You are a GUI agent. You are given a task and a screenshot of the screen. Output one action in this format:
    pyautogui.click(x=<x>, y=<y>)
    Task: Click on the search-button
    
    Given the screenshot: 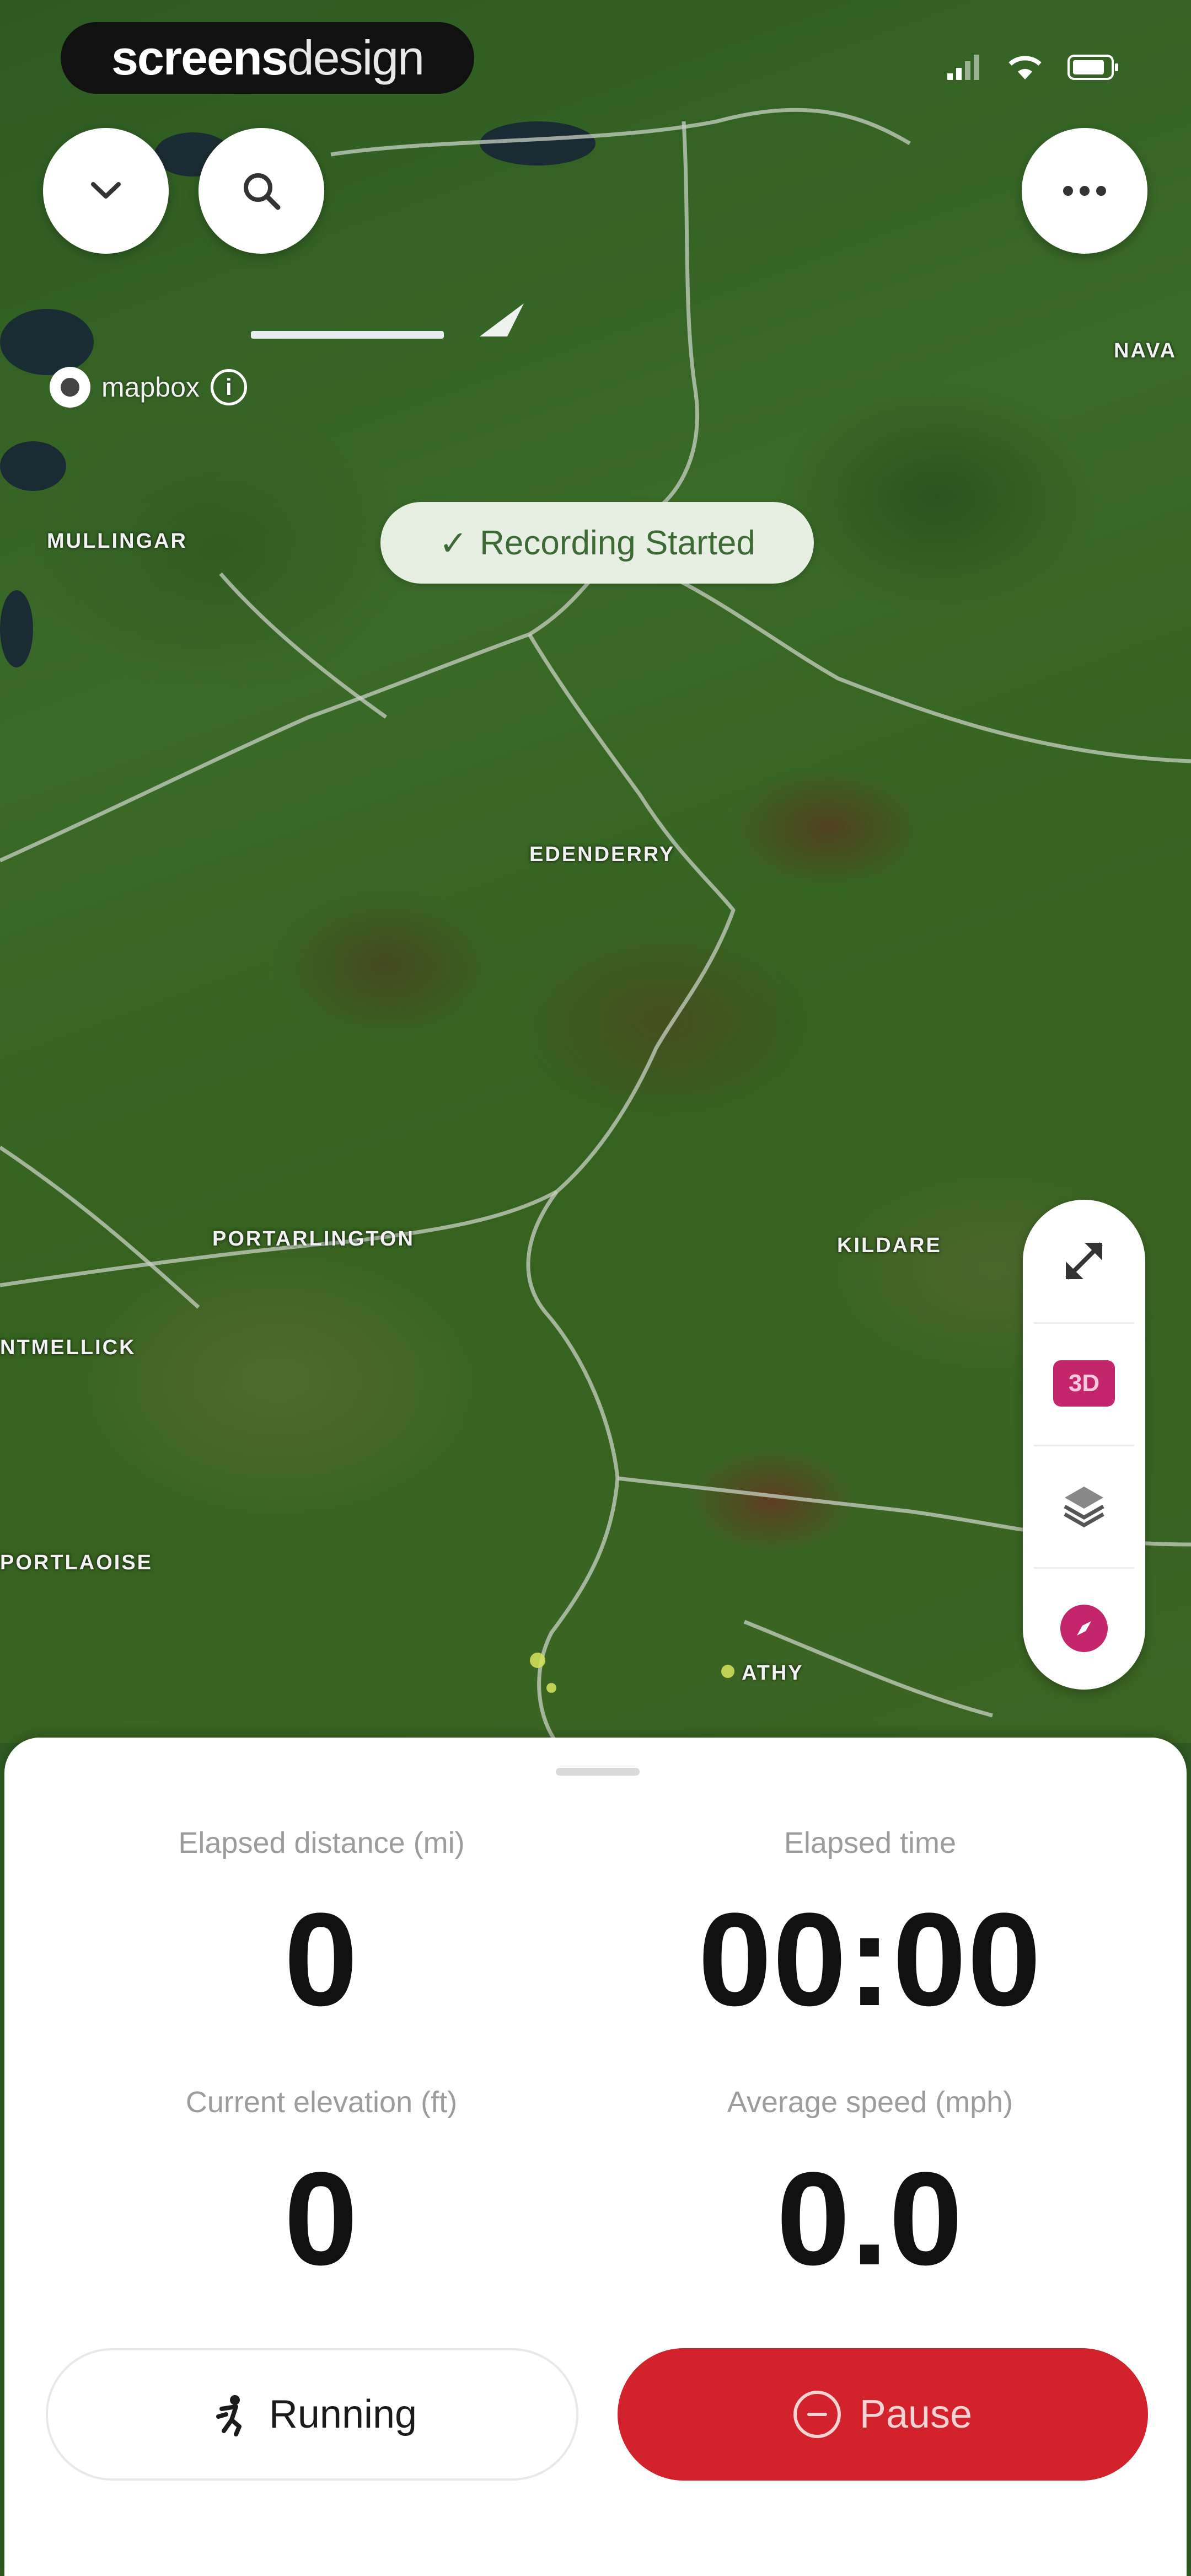 What is the action you would take?
    pyautogui.click(x=261, y=191)
    